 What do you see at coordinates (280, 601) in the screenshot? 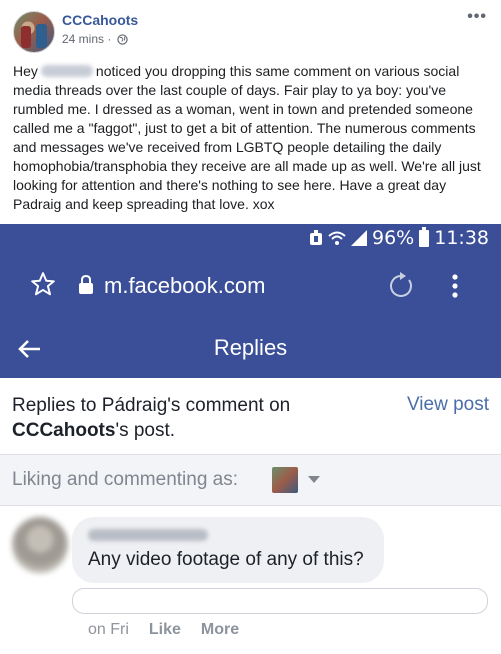
I see `reply-input` at bounding box center [280, 601].